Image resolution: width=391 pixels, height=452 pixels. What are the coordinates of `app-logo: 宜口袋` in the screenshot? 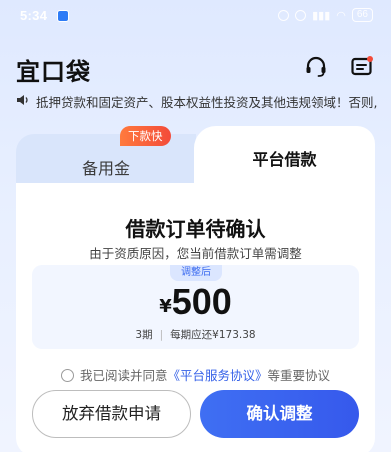 It's located at (53, 72).